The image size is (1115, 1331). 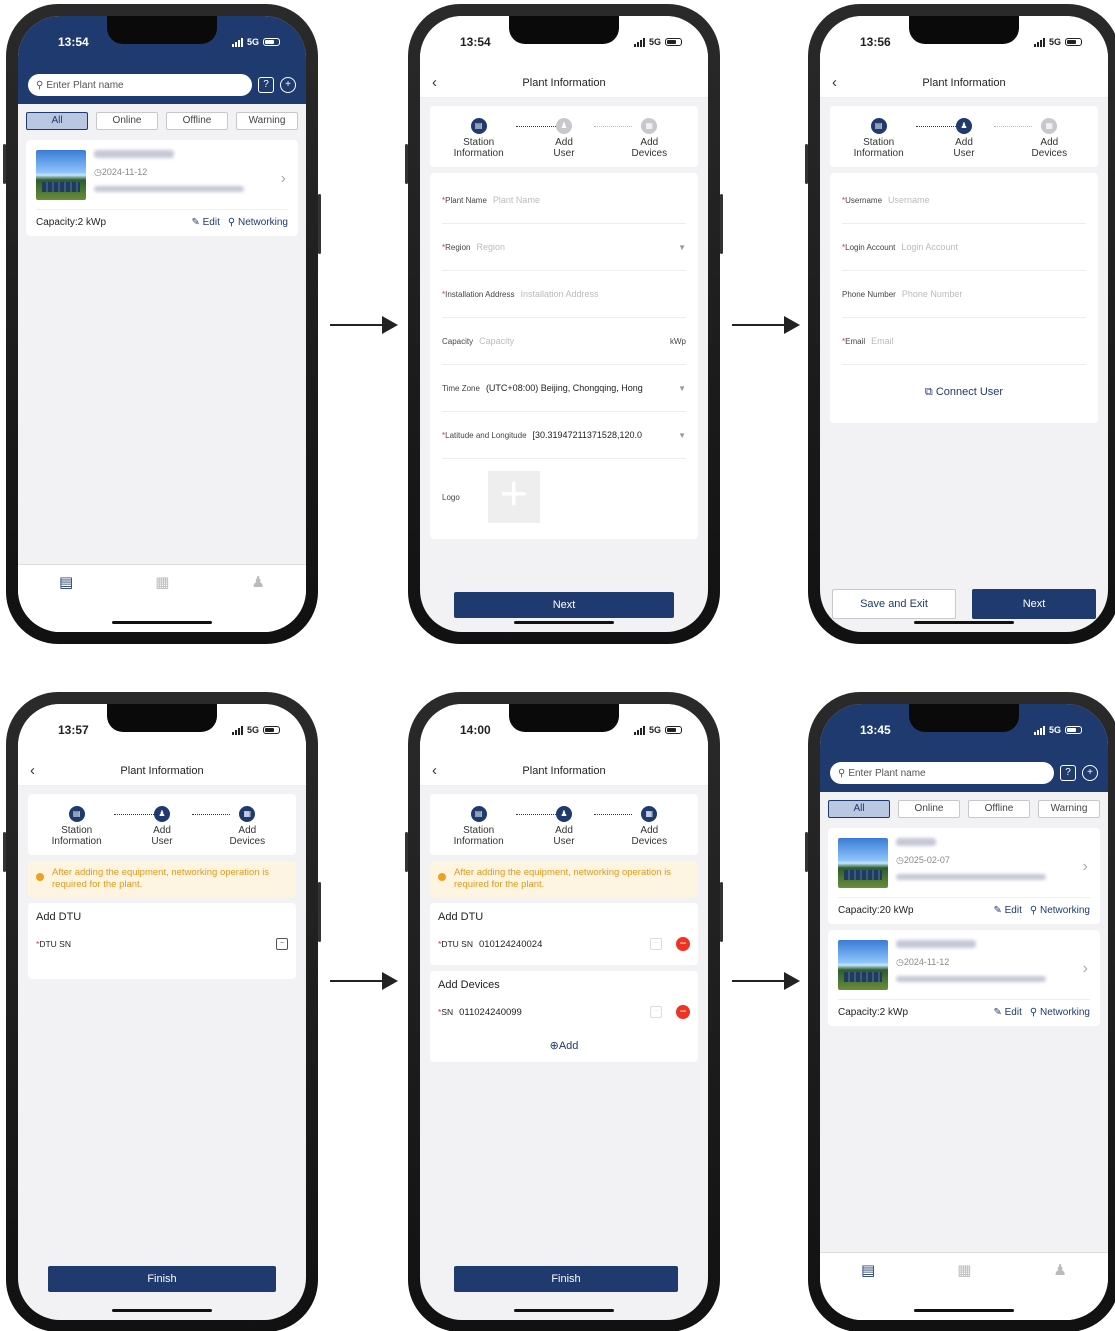 I want to click on dtu-sn-field: *DTU SN 010124240024− −, so click(x=564, y=944).